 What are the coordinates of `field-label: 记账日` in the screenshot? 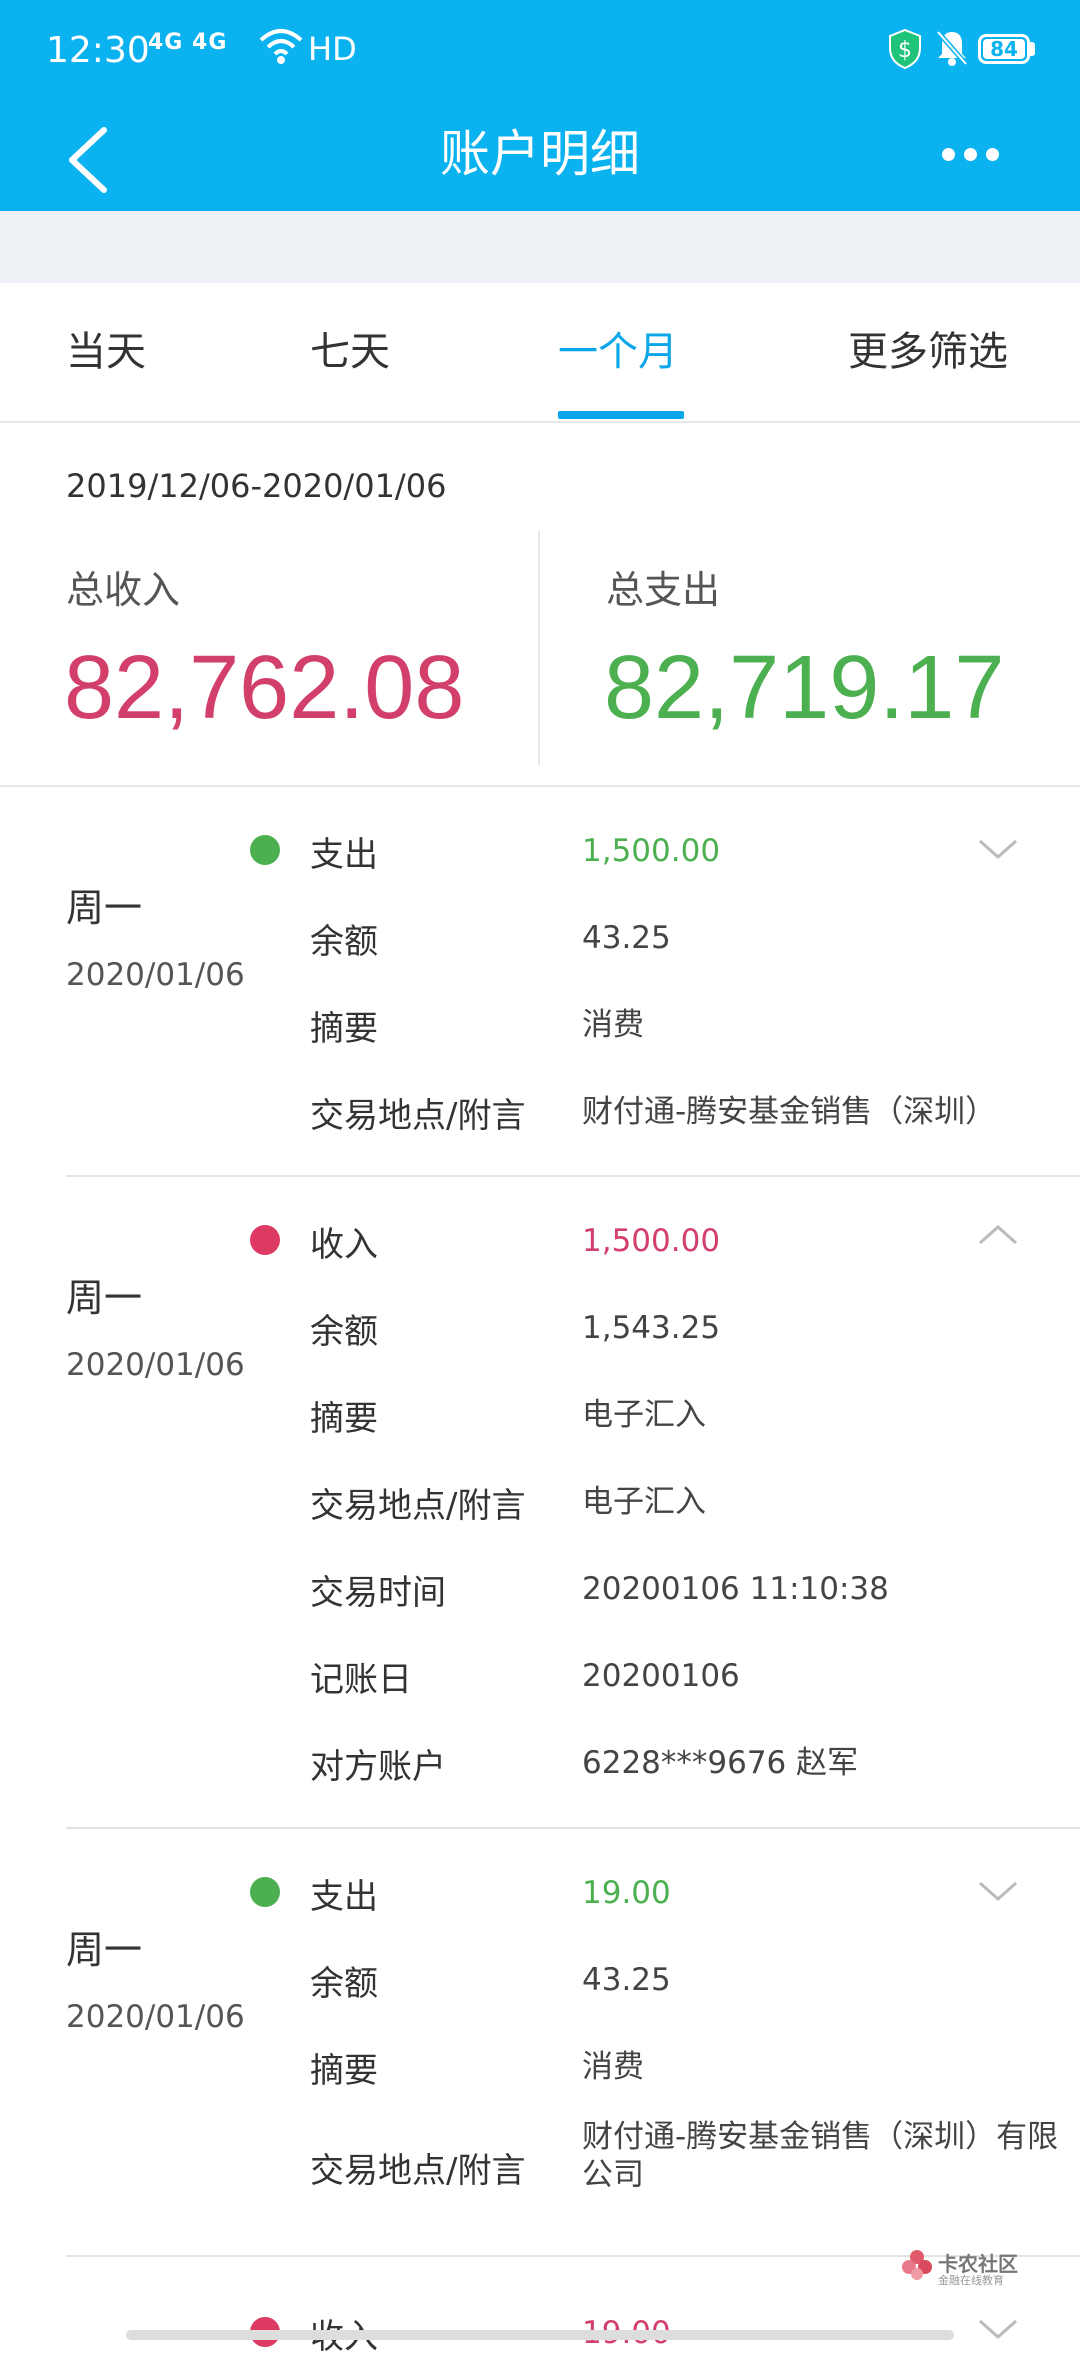 It's located at (361, 1680).